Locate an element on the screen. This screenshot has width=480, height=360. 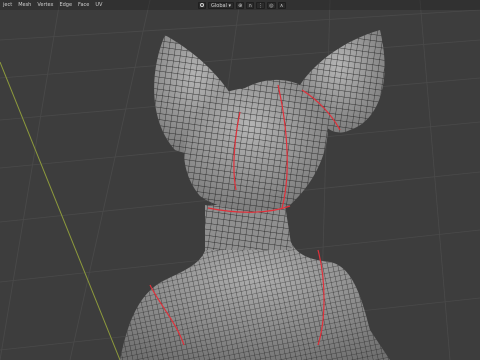
snap-options-button: ⋮ is located at coordinates (261, 5).